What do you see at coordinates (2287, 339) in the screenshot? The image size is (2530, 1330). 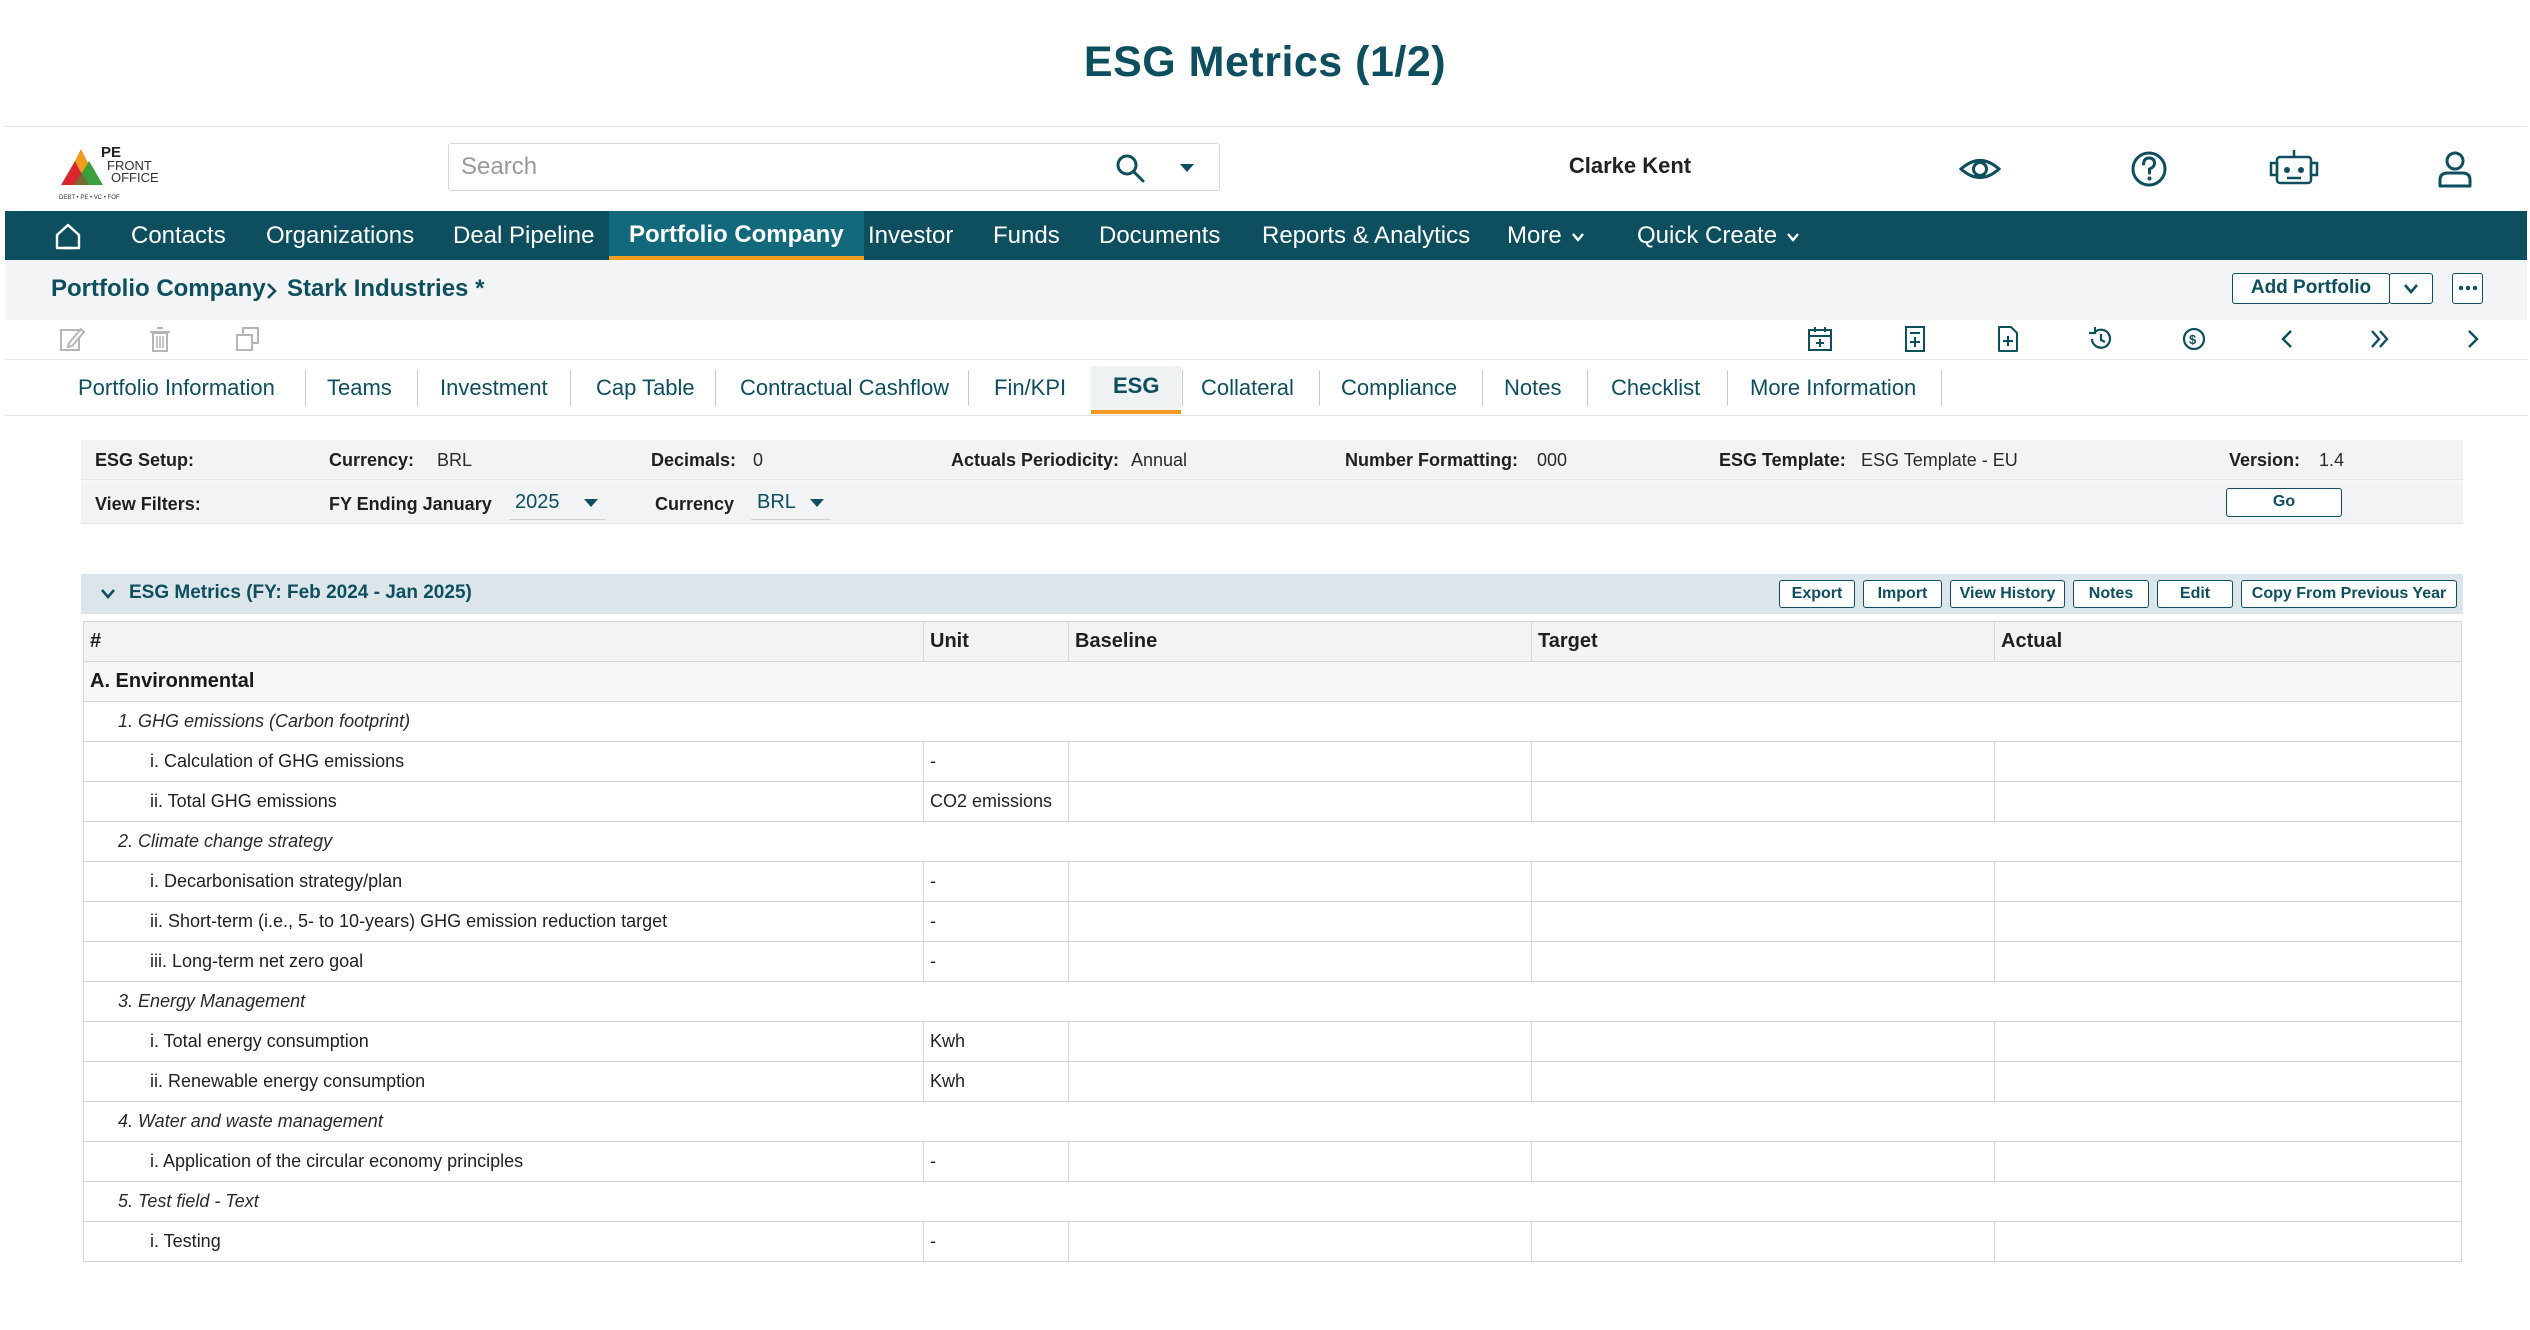 I see `chevron-left-icon` at bounding box center [2287, 339].